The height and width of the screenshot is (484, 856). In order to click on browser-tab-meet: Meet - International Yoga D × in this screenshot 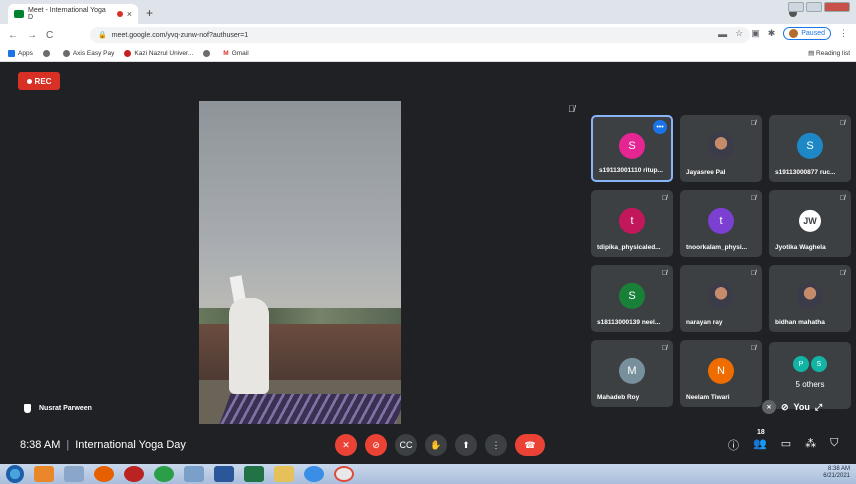, I will do `click(73, 14)`.